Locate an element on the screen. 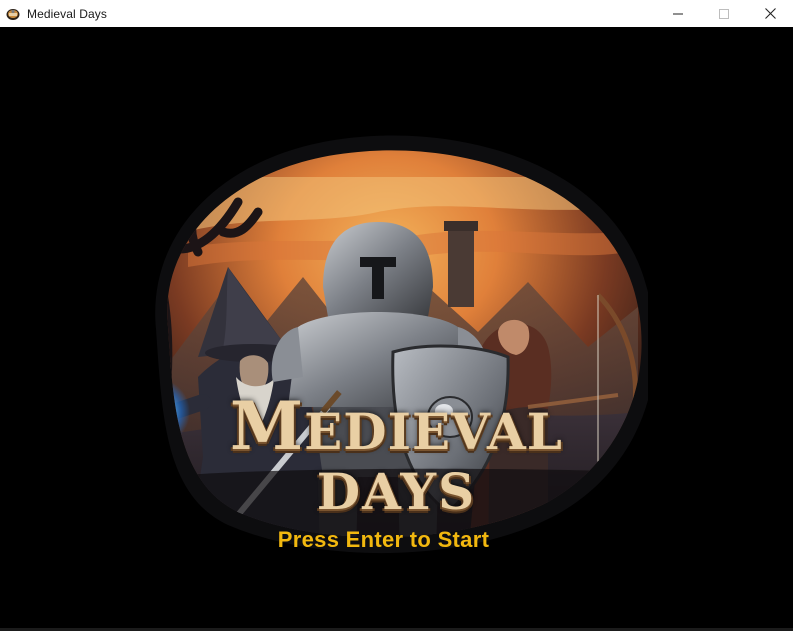 The image size is (793, 631). game-logo-subtitle: DAYS is located at coordinates (396, 491).